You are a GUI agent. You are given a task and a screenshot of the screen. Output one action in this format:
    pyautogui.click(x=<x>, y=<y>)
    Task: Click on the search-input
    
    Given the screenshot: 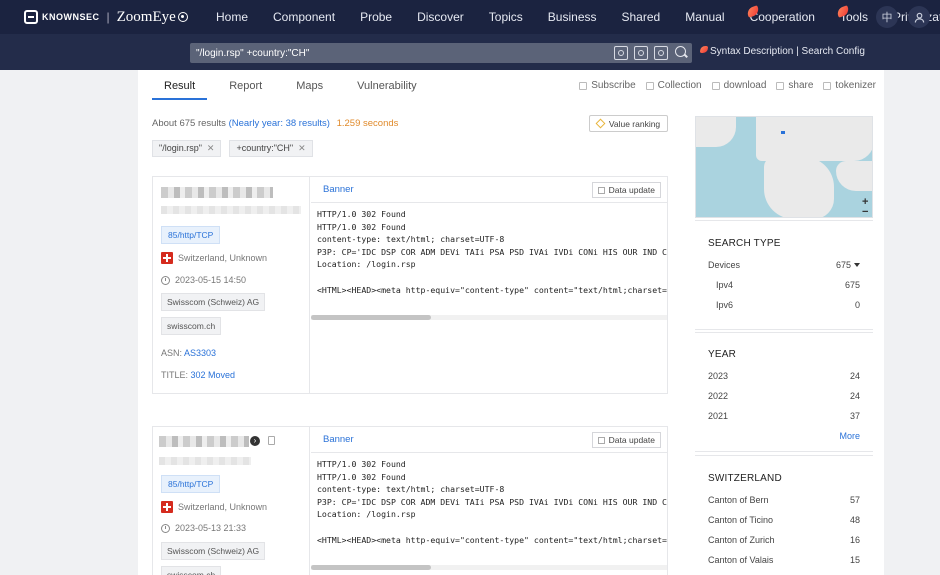 What is the action you would take?
    pyautogui.click(x=395, y=53)
    